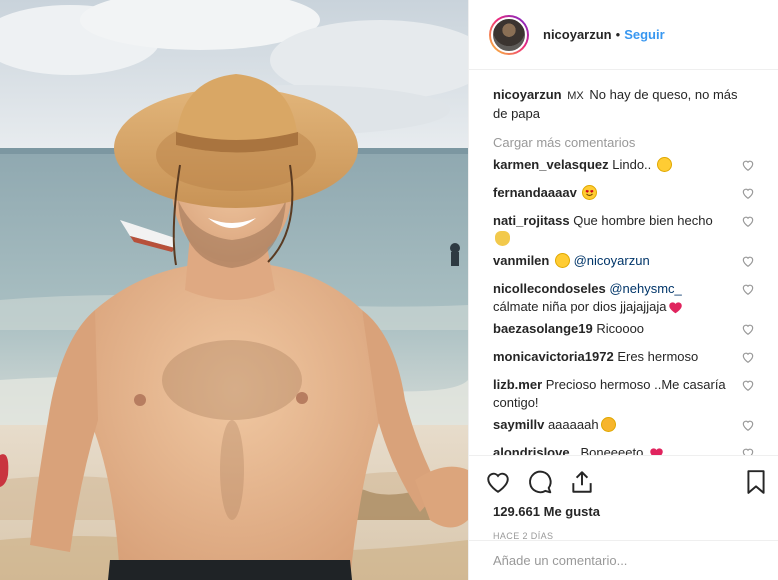 This screenshot has width=778, height=580. What do you see at coordinates (577, 34) in the screenshot?
I see `header-username: nicoyarzun` at bounding box center [577, 34].